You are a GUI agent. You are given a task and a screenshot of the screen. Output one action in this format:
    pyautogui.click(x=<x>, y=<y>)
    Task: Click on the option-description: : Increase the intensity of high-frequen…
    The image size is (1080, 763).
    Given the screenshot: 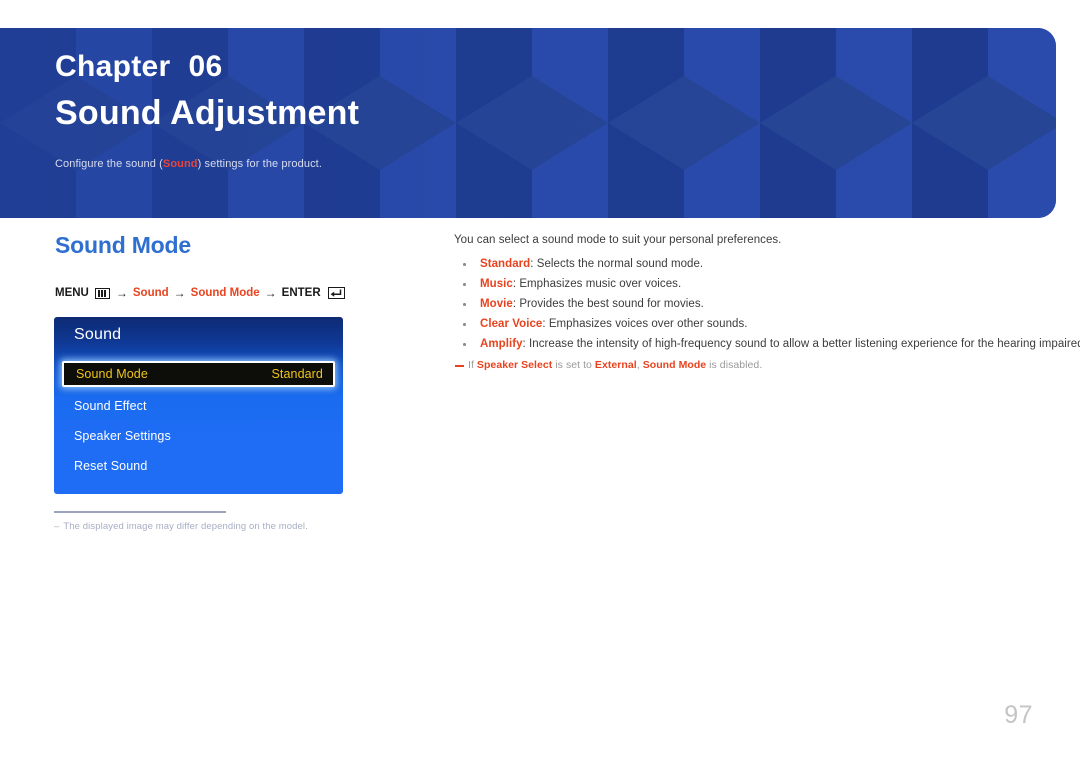 What is the action you would take?
    pyautogui.click(x=801, y=344)
    